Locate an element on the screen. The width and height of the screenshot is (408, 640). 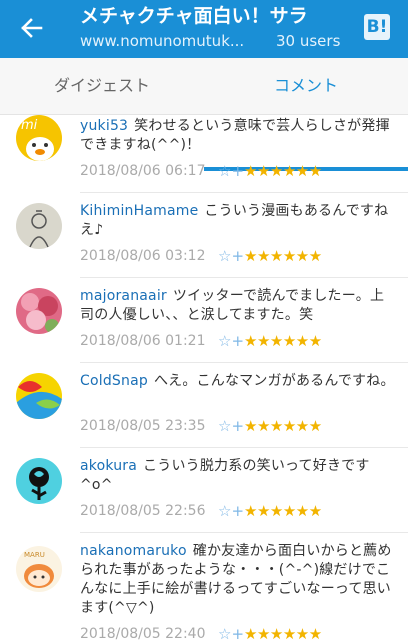
comment-meta: 2018/08/05 22:56 ☆+ ★★★★★★ is located at coordinates (239, 511).